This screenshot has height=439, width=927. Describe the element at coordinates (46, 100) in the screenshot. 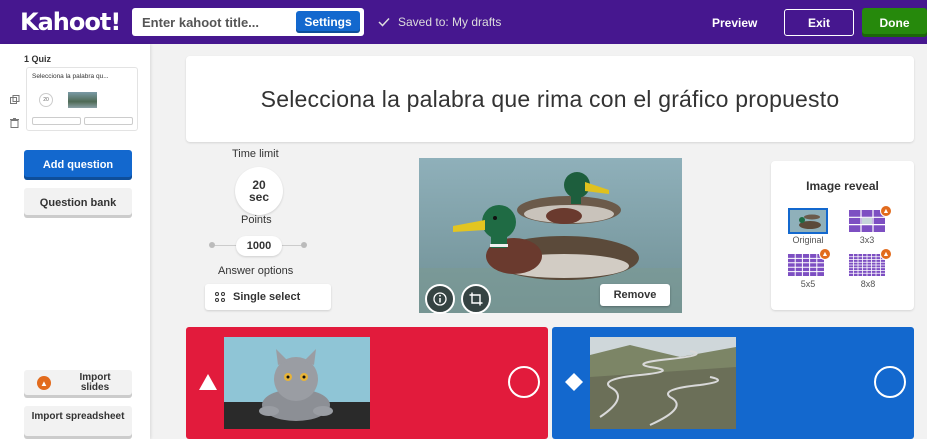

I see `slide-thumbnail-time: 20` at that location.